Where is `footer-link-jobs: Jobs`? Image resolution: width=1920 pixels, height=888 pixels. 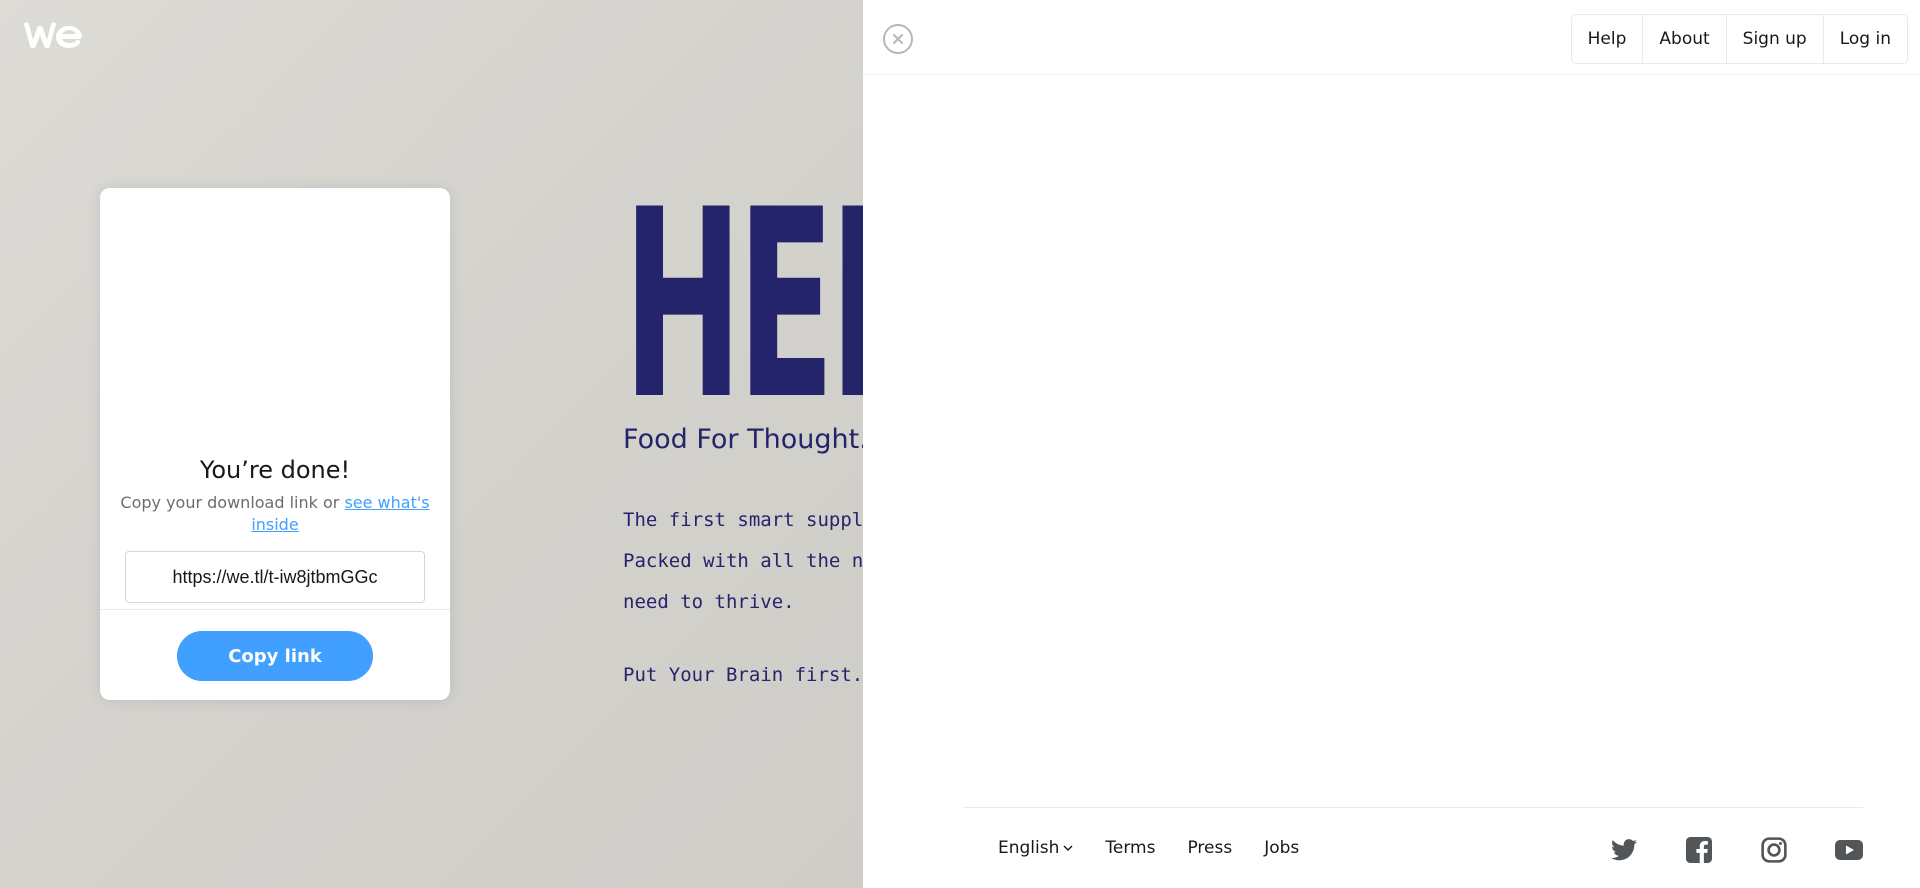 footer-link-jobs: Jobs is located at coordinates (1281, 848).